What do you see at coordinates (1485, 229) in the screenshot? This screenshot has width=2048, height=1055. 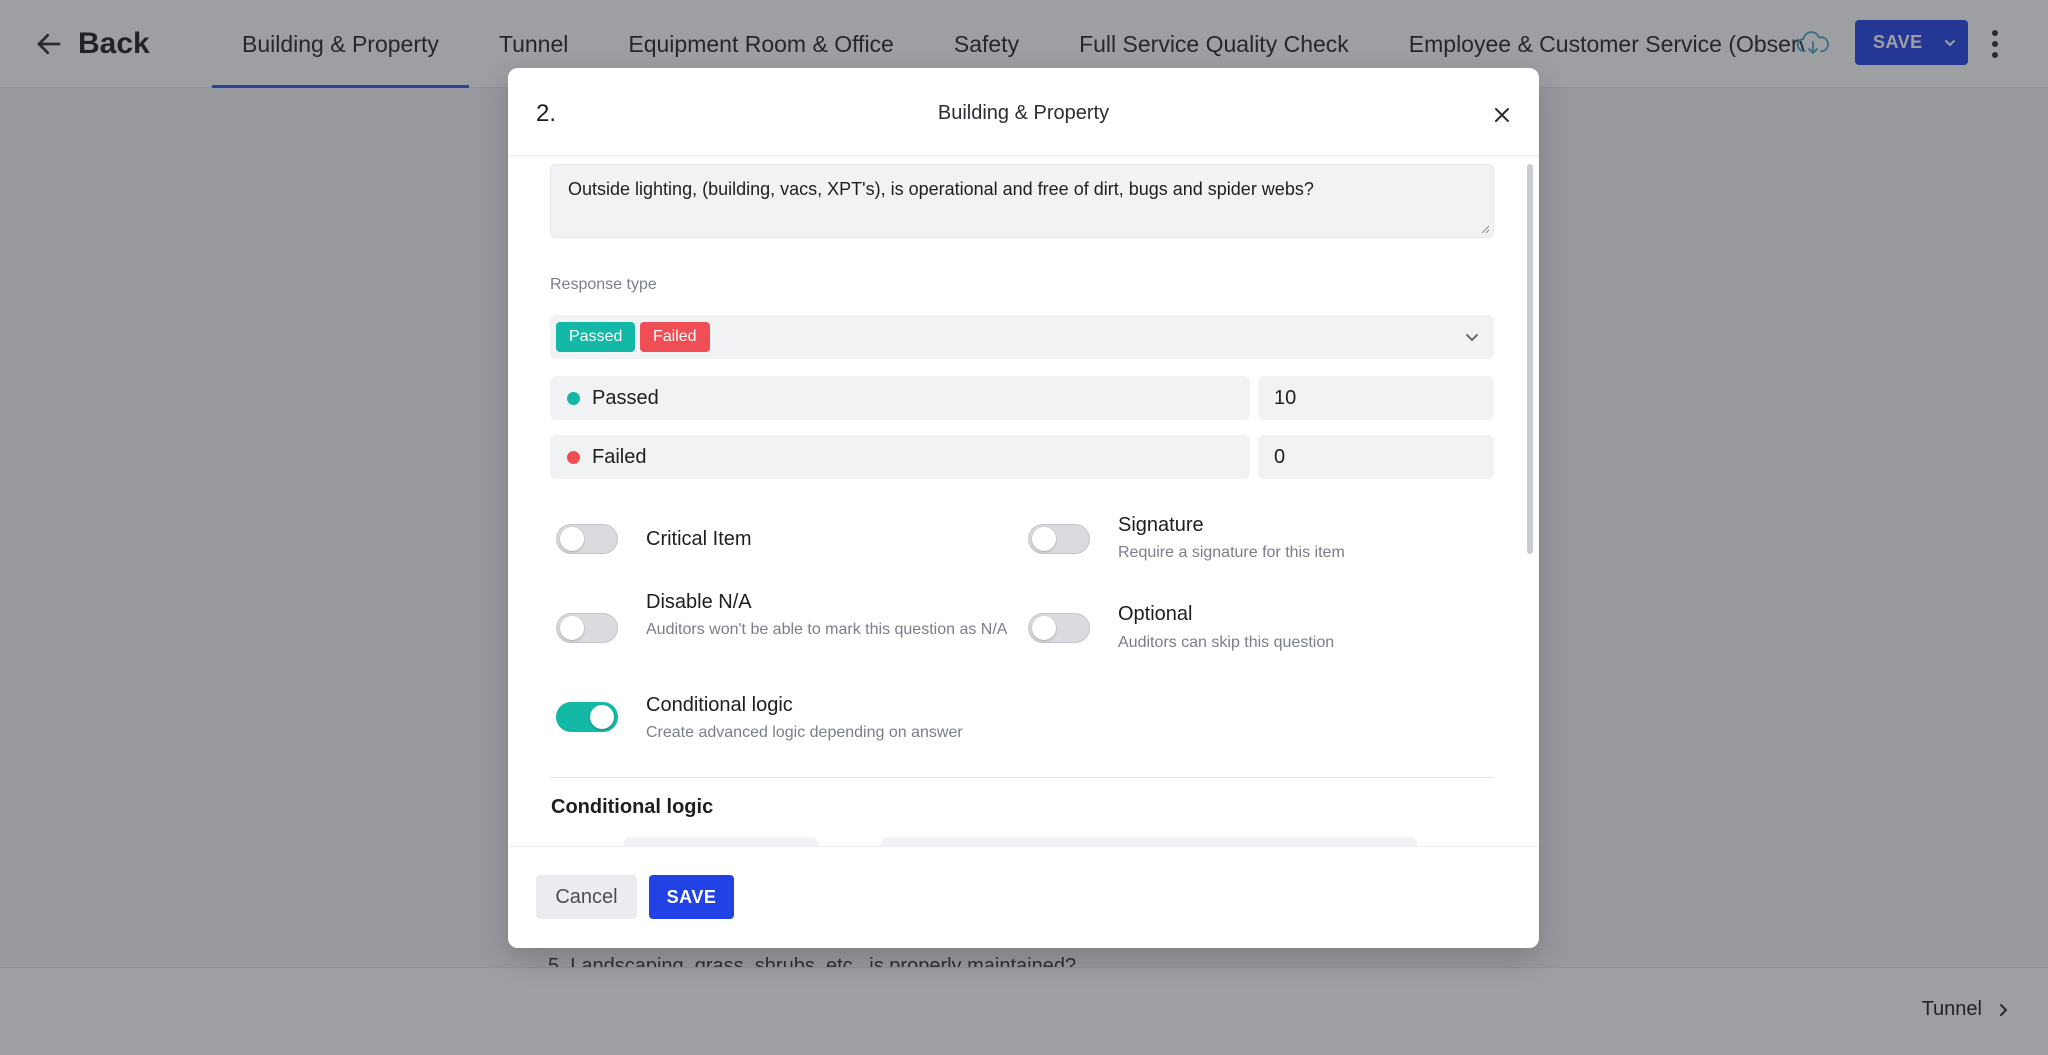 I see `resize-handle-icon` at bounding box center [1485, 229].